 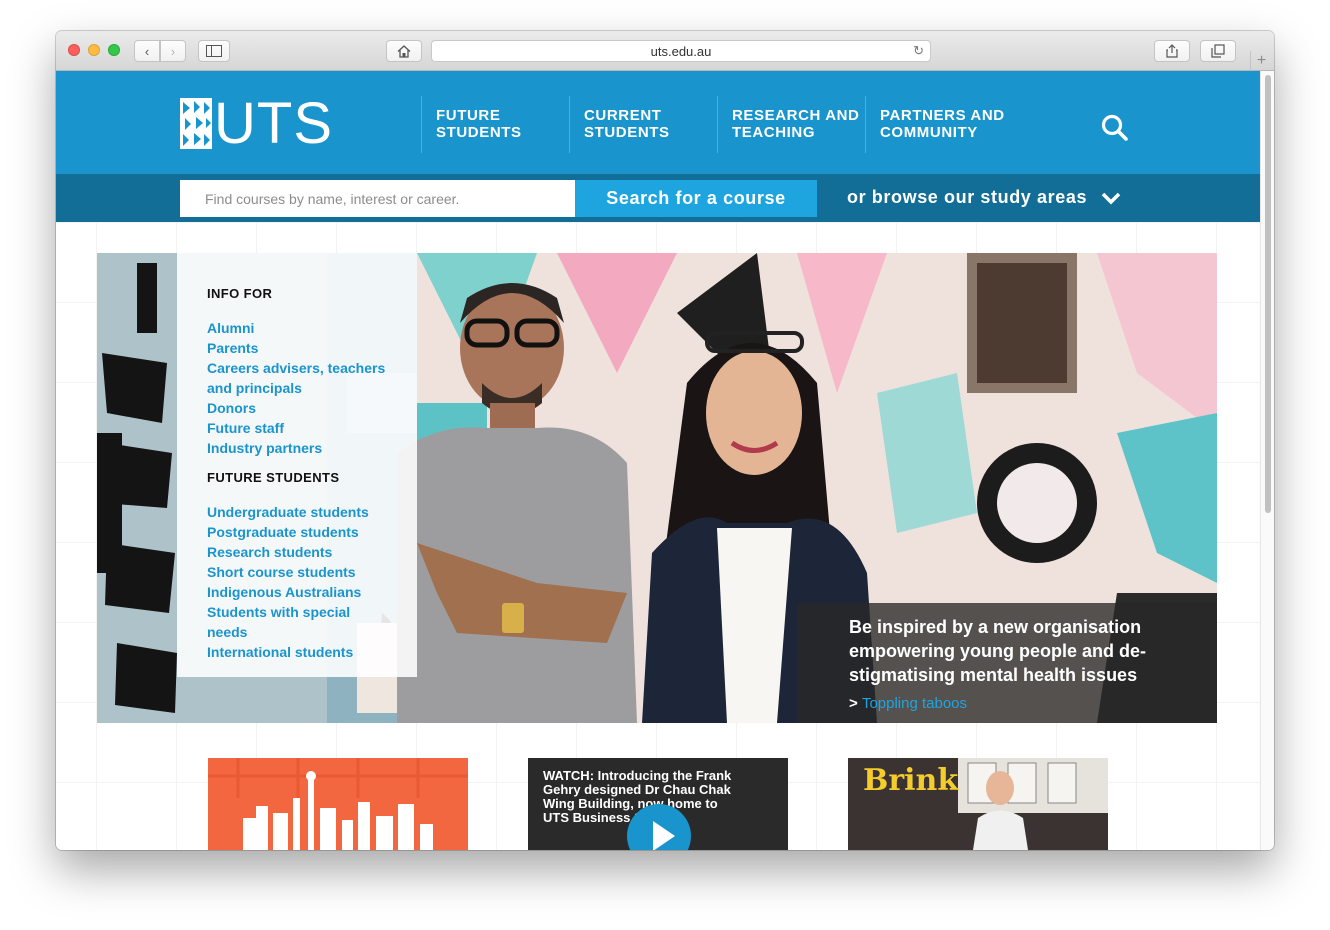 What do you see at coordinates (978, 804) in the screenshot?
I see `tile-brink: Brink` at bounding box center [978, 804].